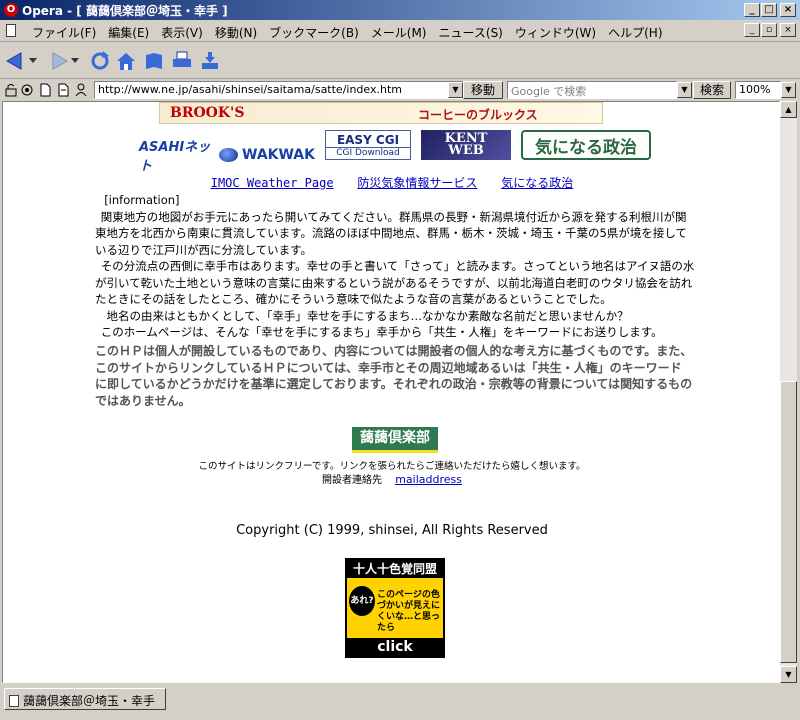 The width and height of the screenshot is (800, 720). I want to click on imoc-weather-link: IMOC Weather Page, so click(272, 183).